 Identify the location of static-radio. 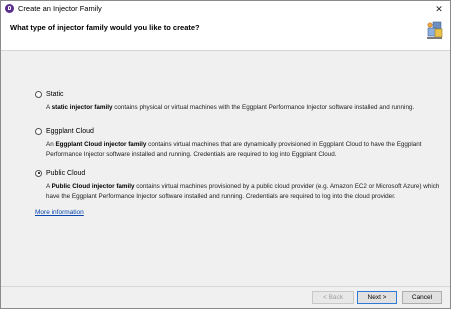
(38, 94).